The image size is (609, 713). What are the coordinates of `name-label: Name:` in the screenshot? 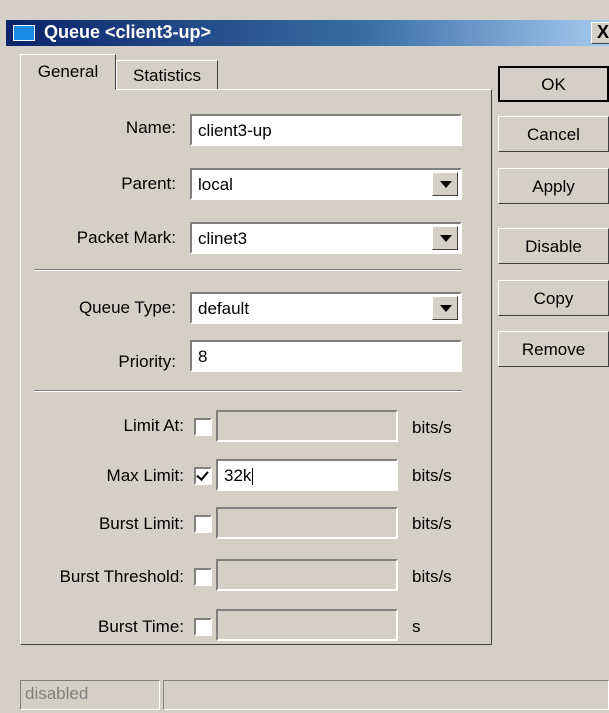 It's located at (150, 127).